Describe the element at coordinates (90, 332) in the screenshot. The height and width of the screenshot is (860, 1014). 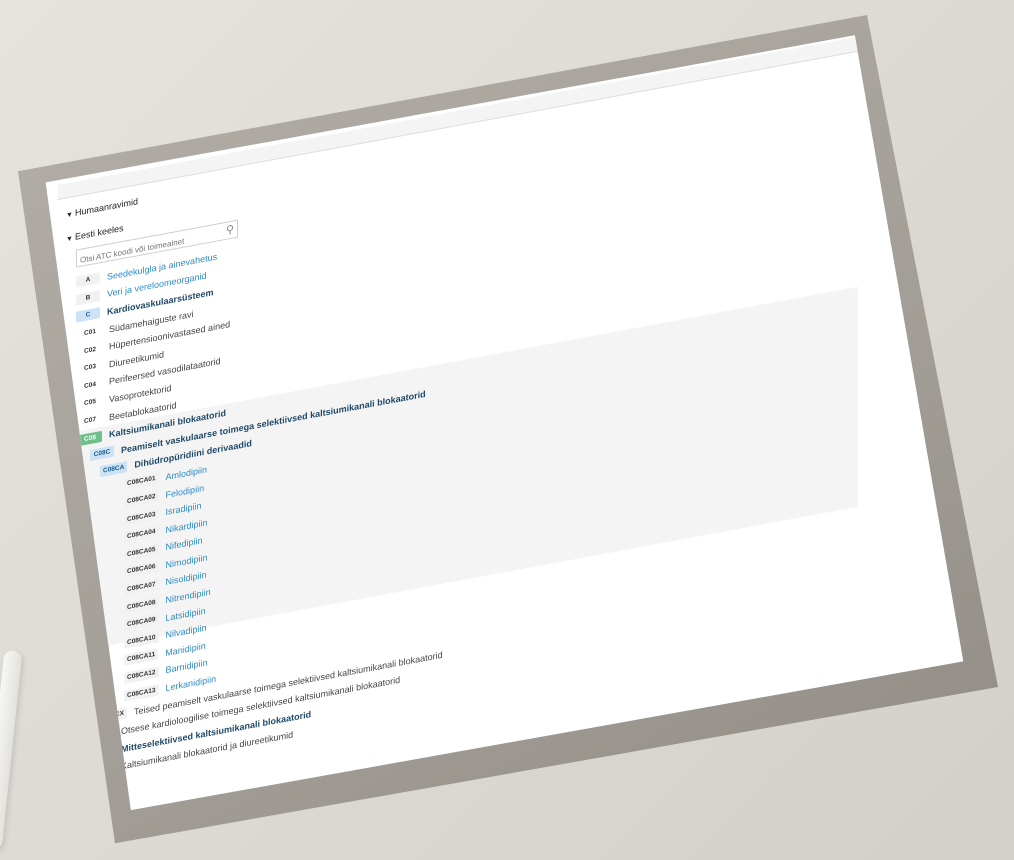
I see `atc-code-badge: C01` at that location.